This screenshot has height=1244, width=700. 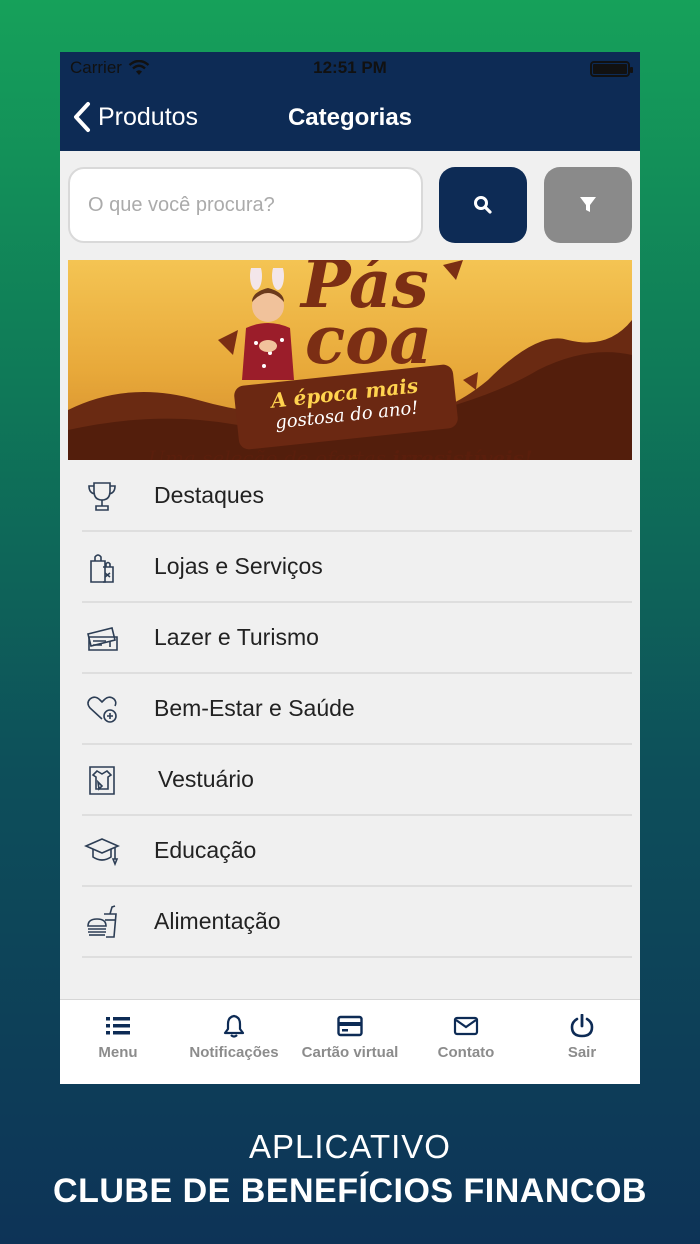 What do you see at coordinates (350, 1191) in the screenshot?
I see `caption-line-2: CLUBE DE BENEFÍCIOS FINANCOB` at bounding box center [350, 1191].